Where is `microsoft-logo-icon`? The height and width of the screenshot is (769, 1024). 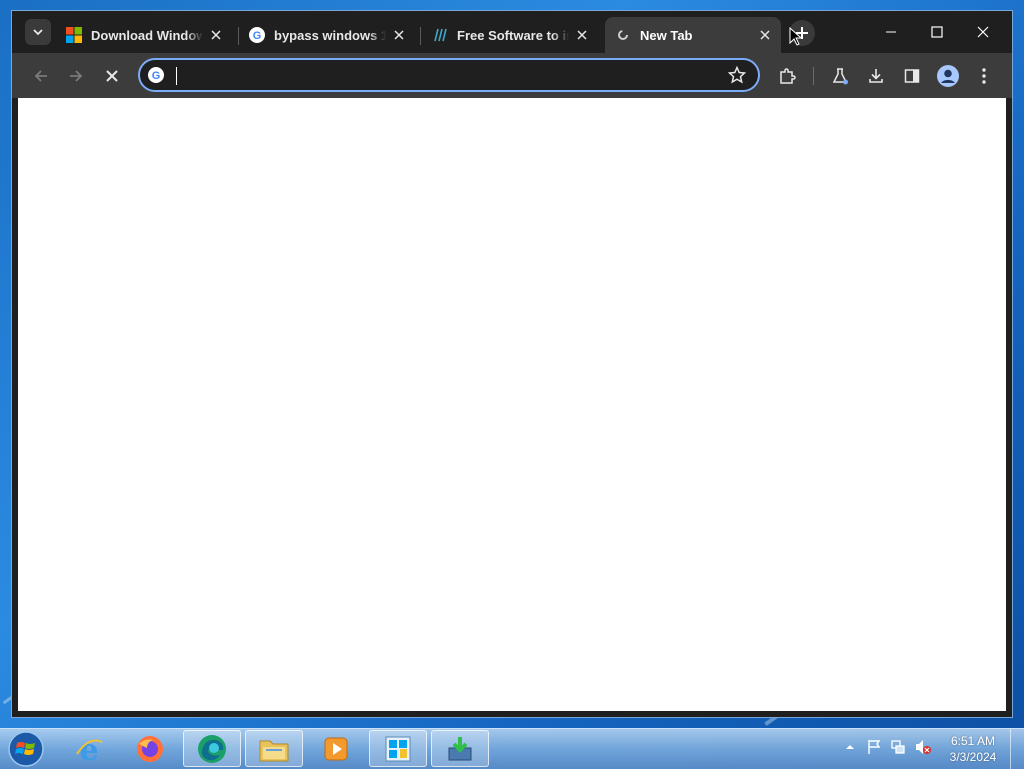 microsoft-logo-icon is located at coordinates (74, 35).